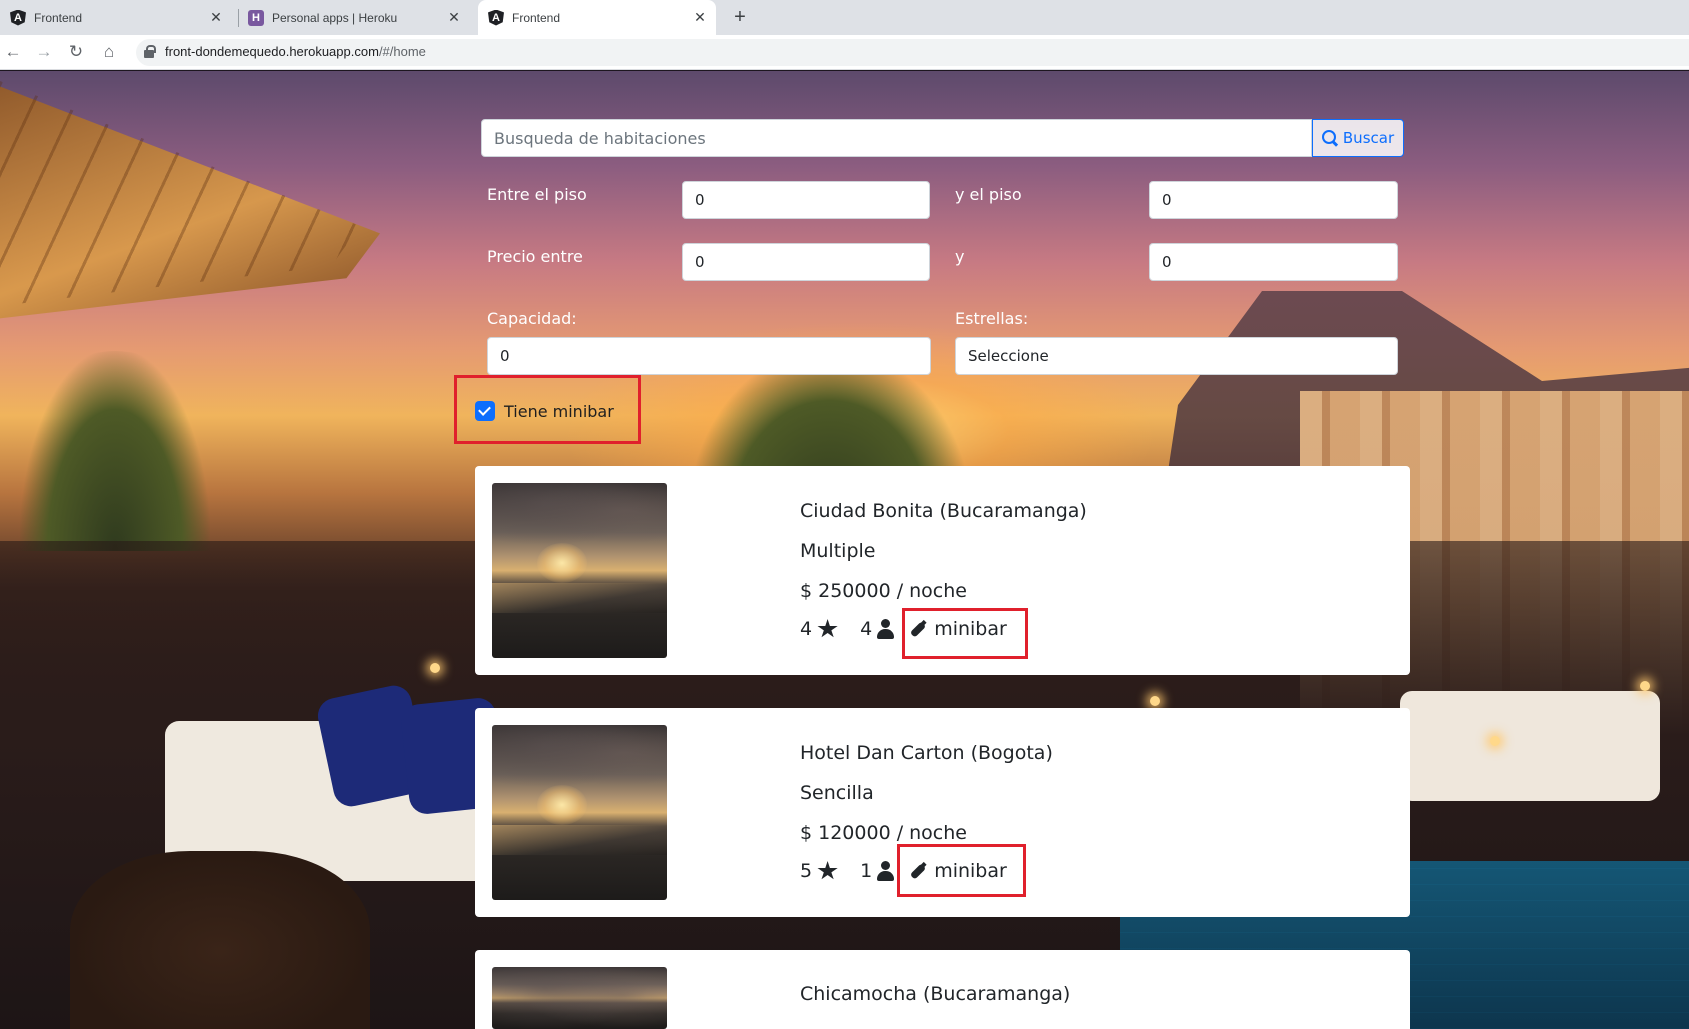 The width and height of the screenshot is (1689, 1029). What do you see at coordinates (960, 256) in the screenshot?
I see `price-to-label: y` at bounding box center [960, 256].